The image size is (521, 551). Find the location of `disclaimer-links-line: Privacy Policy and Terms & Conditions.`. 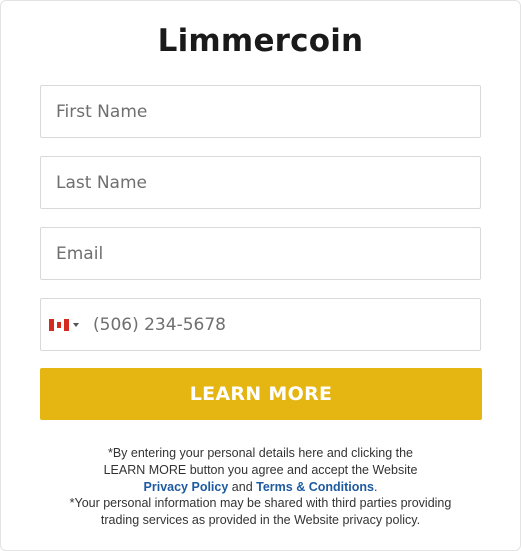

disclaimer-links-line: Privacy Policy and Terms & Conditions. is located at coordinates (260, 487).